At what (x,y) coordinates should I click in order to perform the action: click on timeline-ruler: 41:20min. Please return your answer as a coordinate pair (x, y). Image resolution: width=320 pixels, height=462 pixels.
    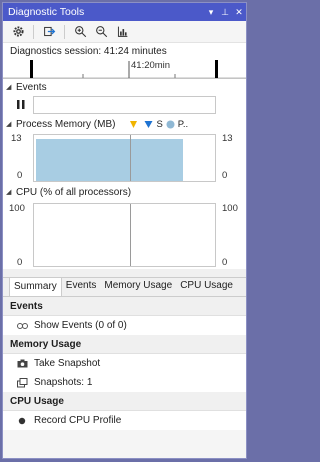
    Looking at the image, I should click on (124, 69).